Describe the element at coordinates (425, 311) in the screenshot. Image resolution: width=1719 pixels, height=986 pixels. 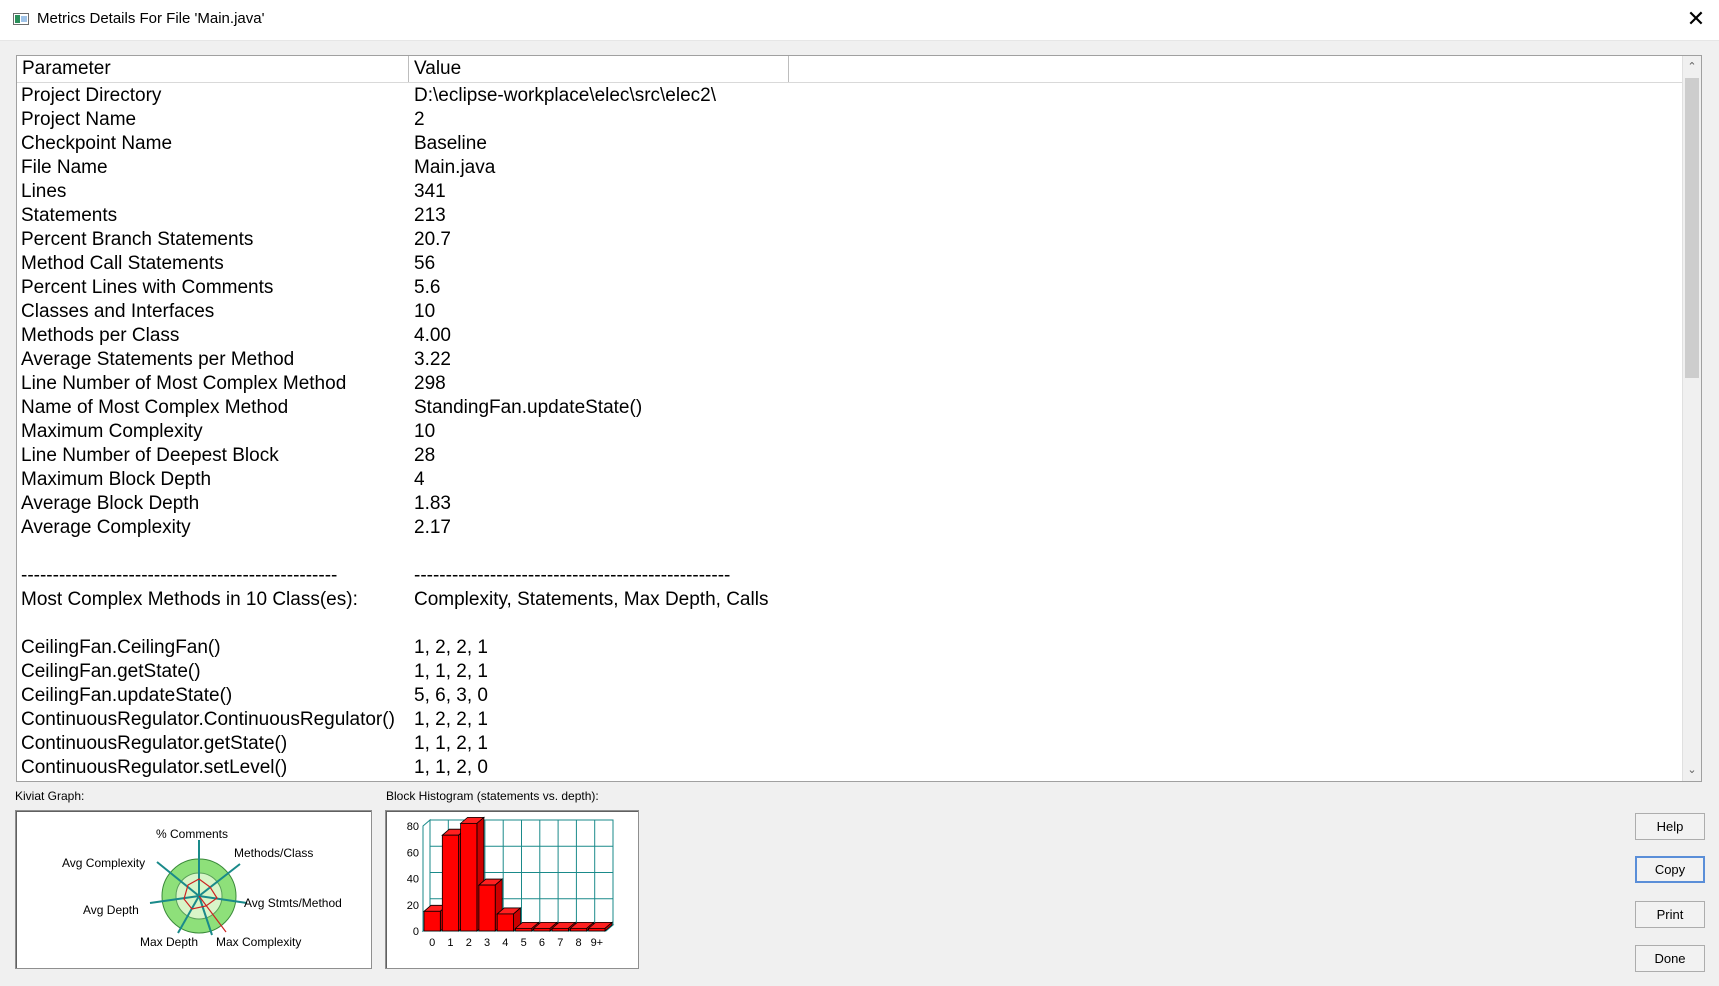
I see `value-cell: 10` at that location.